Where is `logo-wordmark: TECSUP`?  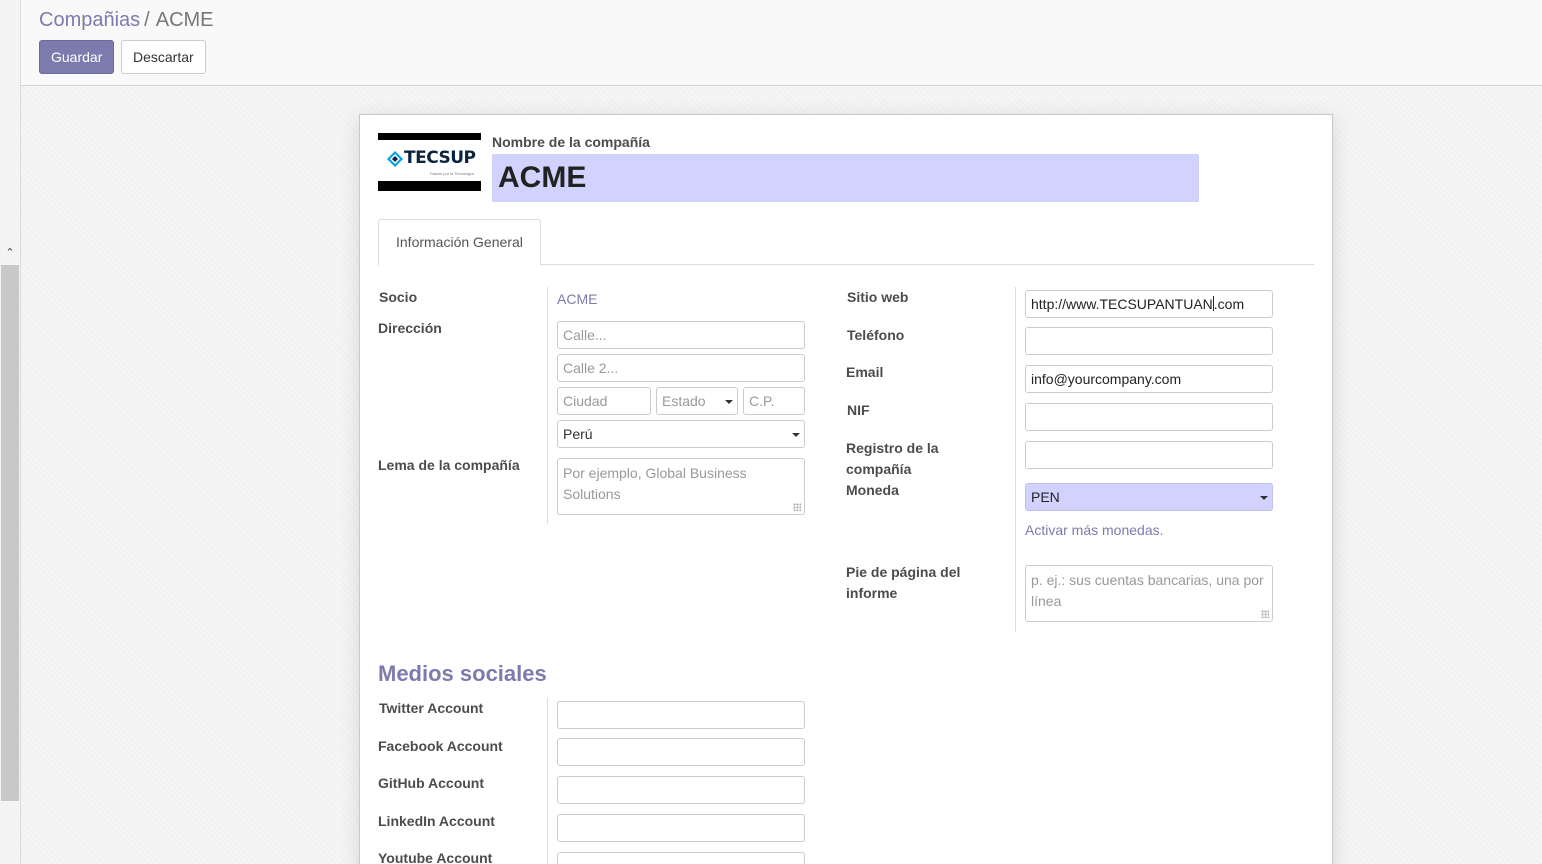 logo-wordmark: TECSUP is located at coordinates (440, 158).